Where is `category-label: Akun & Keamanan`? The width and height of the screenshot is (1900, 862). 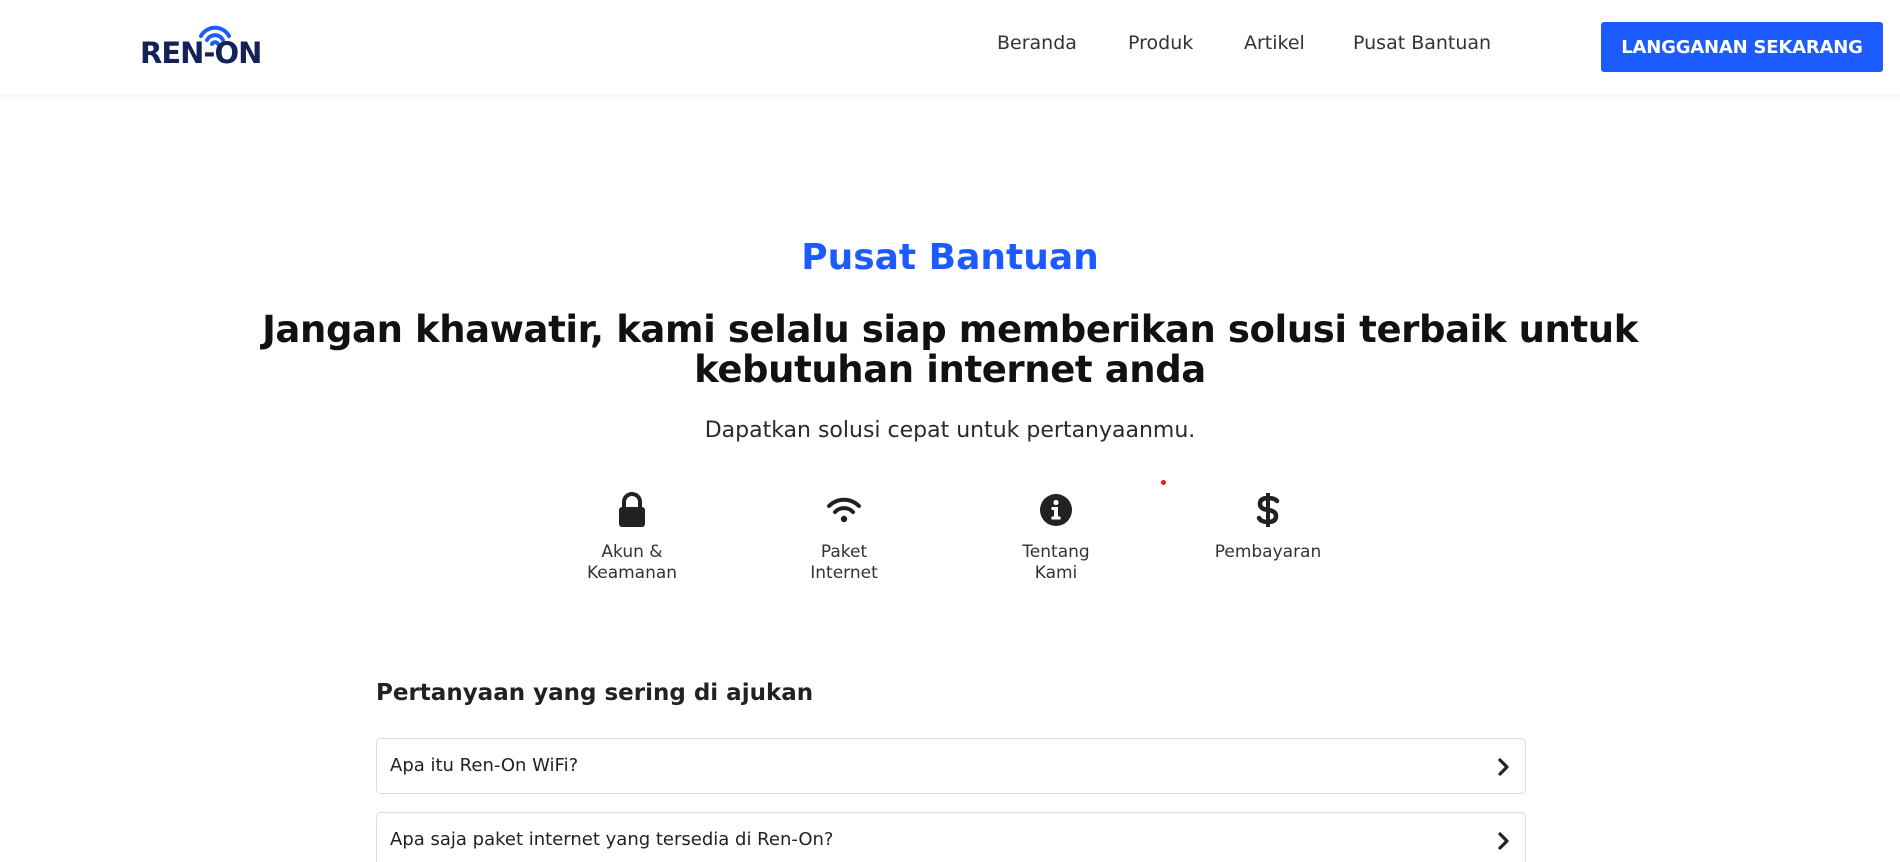 category-label: Akun & Keamanan is located at coordinates (632, 562).